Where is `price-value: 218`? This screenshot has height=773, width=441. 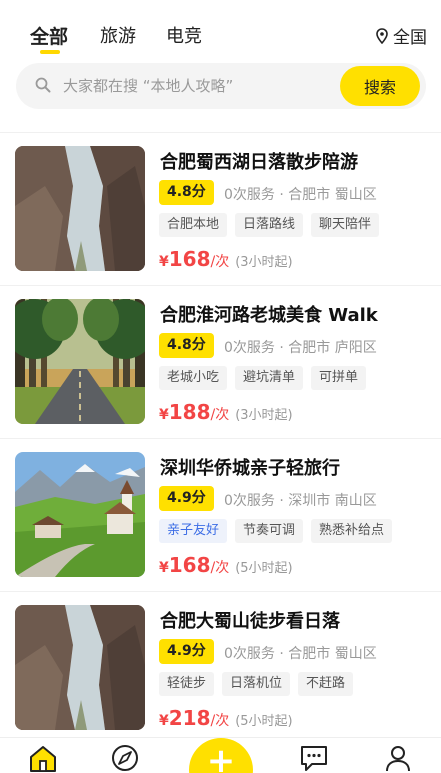 price-value: 218 is located at coordinates (189, 718).